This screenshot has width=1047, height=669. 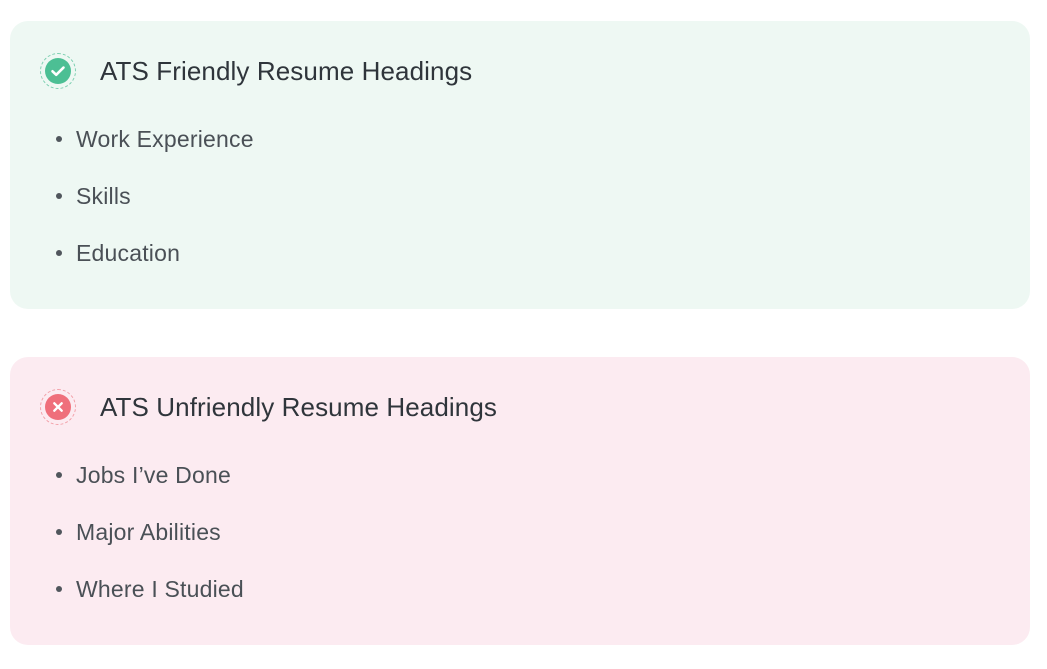 What do you see at coordinates (148, 532) in the screenshot?
I see `list-item-label: Major Abilities` at bounding box center [148, 532].